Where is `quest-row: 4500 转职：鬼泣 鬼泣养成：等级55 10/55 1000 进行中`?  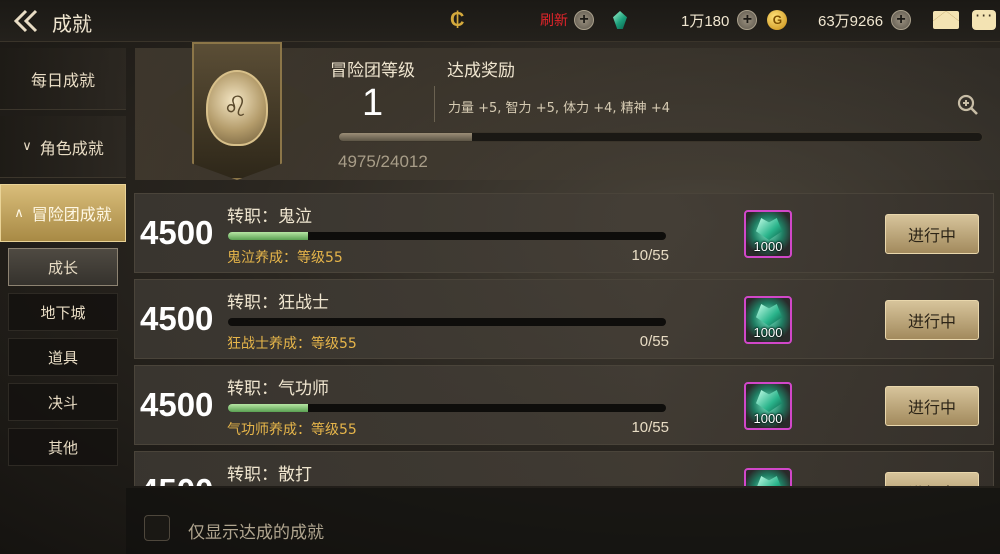
quest-row: 4500 转职：鬼泣 鬼泣养成：等级55 10/55 1000 进行中 is located at coordinates (564, 233).